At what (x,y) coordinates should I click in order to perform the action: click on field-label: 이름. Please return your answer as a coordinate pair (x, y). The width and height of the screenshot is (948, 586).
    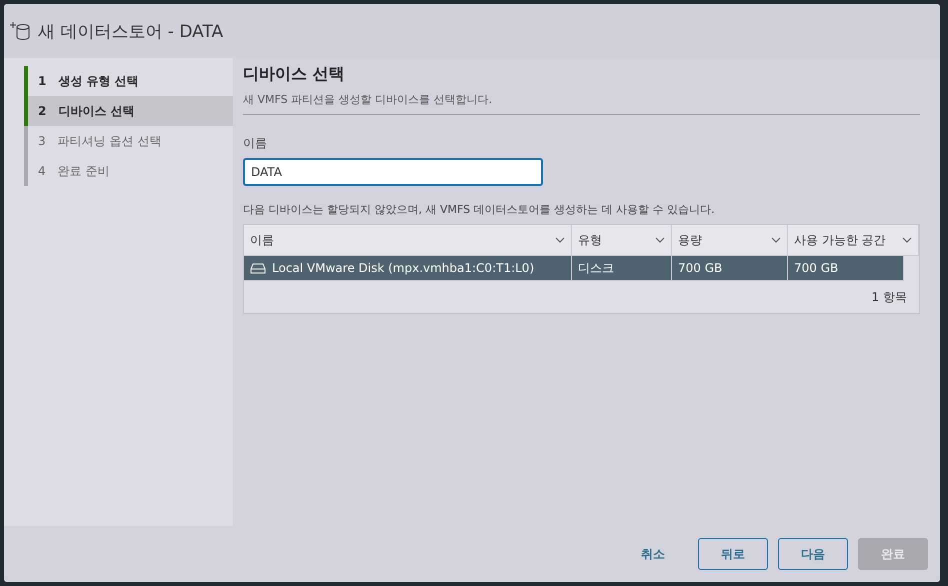
    Looking at the image, I should click on (255, 143).